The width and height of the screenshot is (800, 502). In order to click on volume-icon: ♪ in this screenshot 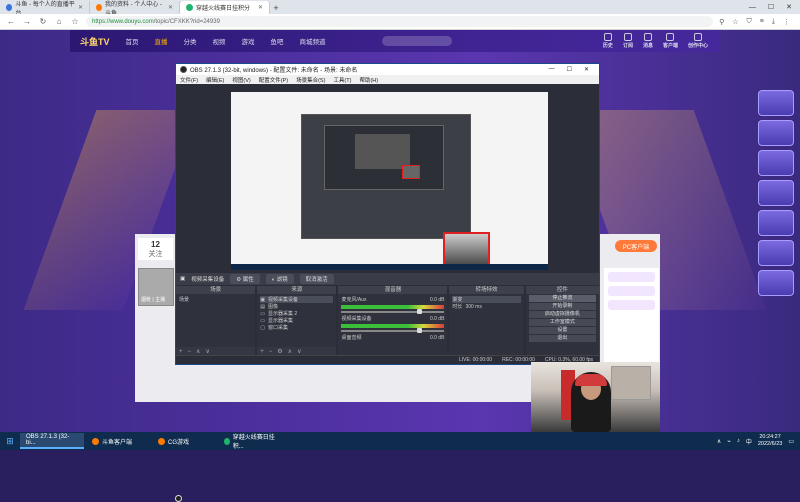, I will do `click(738, 441)`.